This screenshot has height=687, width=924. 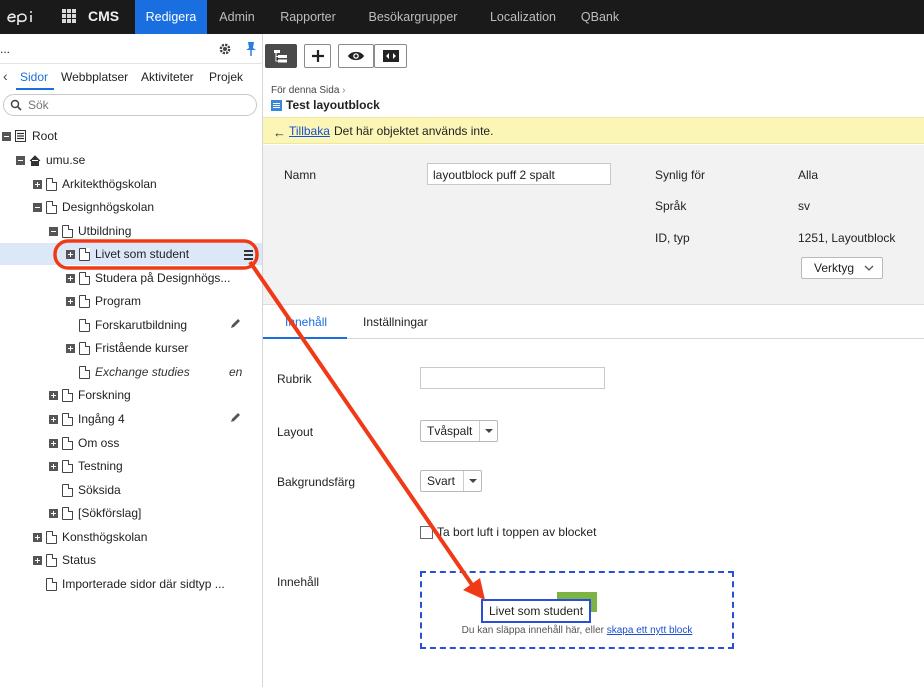 What do you see at coordinates (16, 105) in the screenshot?
I see `search-icon` at bounding box center [16, 105].